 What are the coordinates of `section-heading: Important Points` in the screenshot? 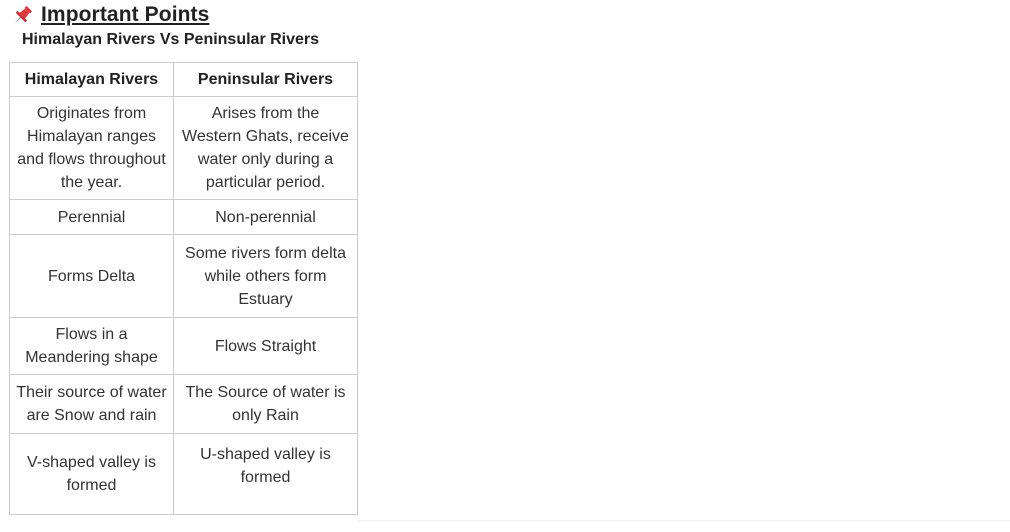 It's located at (110, 15).